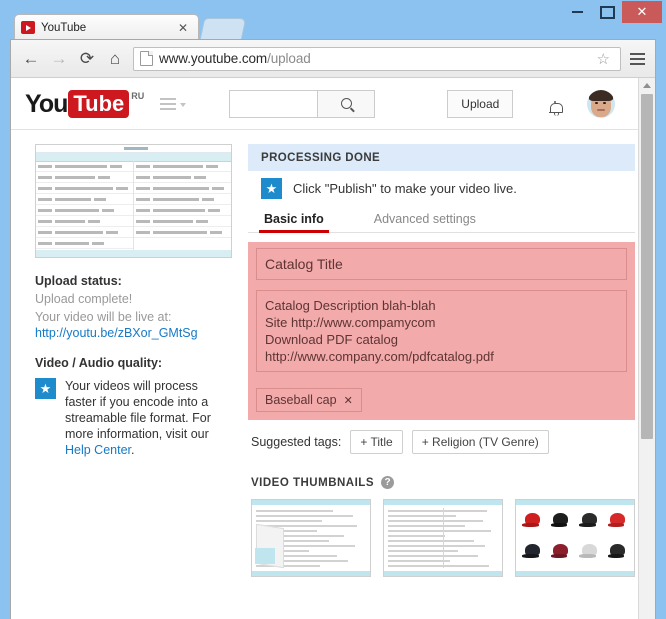 Image resolution: width=666 pixels, height=619 pixels. What do you see at coordinates (31, 59) in the screenshot?
I see `back-icon: ←` at bounding box center [31, 59].